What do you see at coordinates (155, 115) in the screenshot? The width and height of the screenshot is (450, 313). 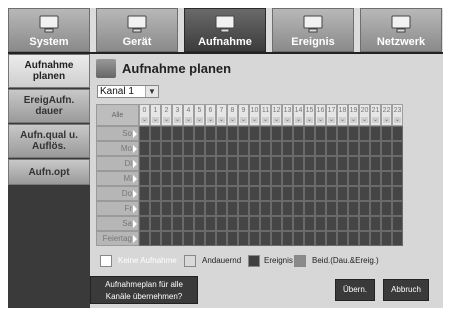 I see `hour-header: 1 ⌄` at bounding box center [155, 115].